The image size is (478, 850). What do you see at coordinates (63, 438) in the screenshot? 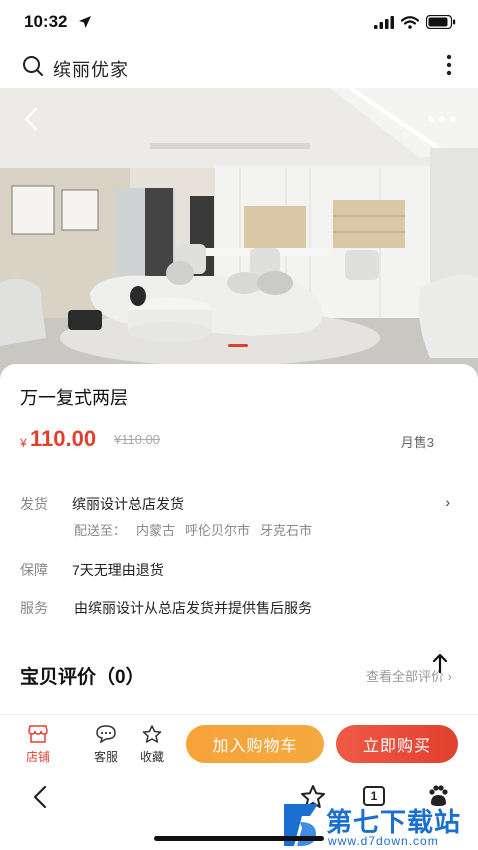
I see `price-value: 110.00` at bounding box center [63, 438].